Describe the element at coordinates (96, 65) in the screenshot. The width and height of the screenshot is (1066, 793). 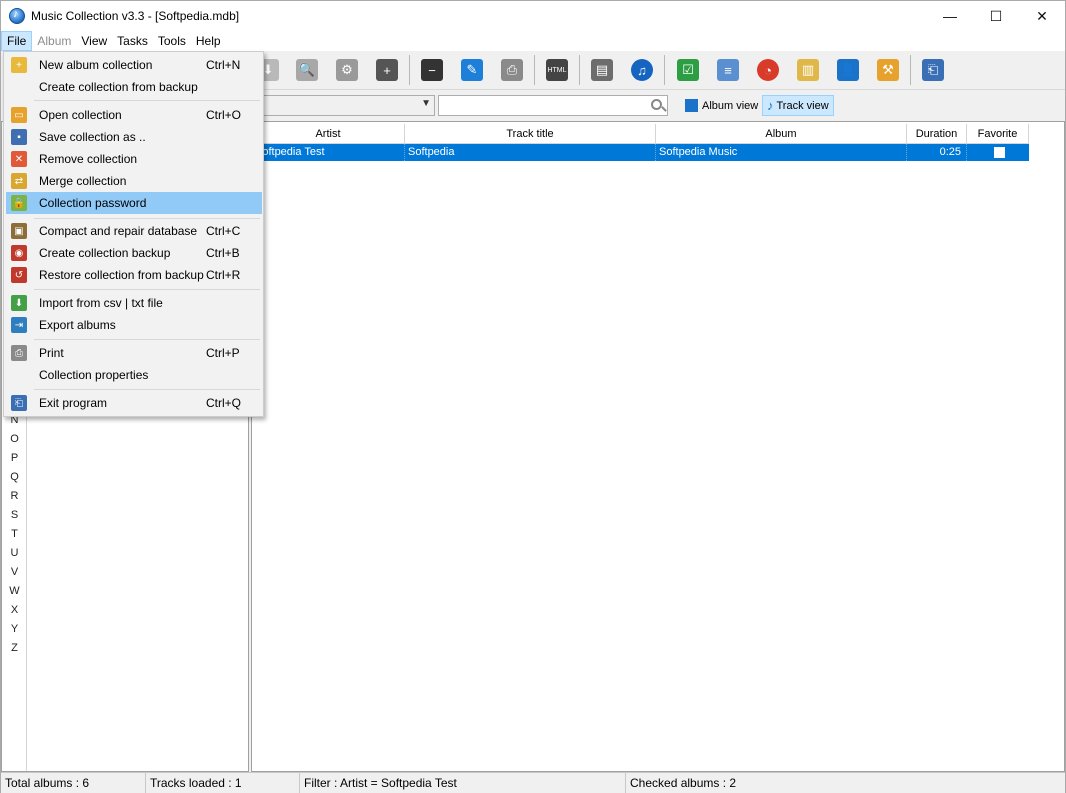
I see `menu-item-label: New album collection` at that location.